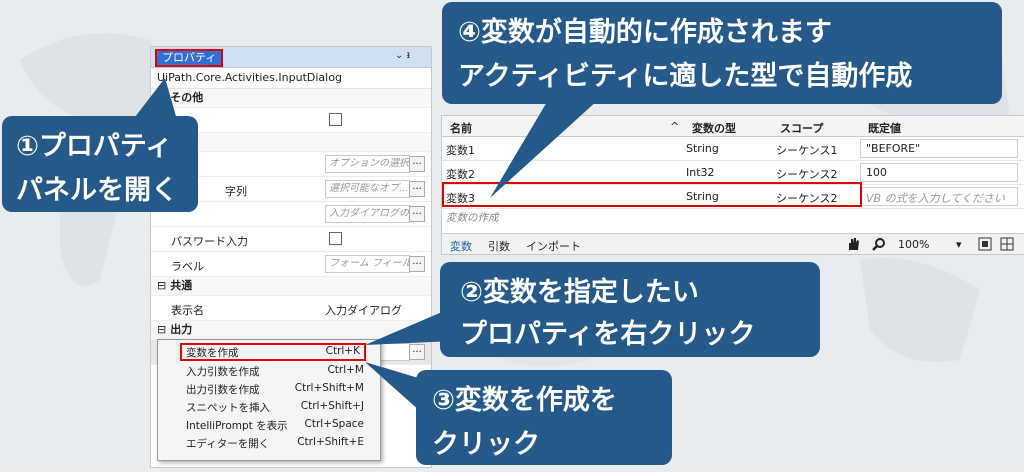 This screenshot has width=1024, height=472. What do you see at coordinates (97, 190) in the screenshot?
I see `callout-line: パネルを開く` at bounding box center [97, 190].